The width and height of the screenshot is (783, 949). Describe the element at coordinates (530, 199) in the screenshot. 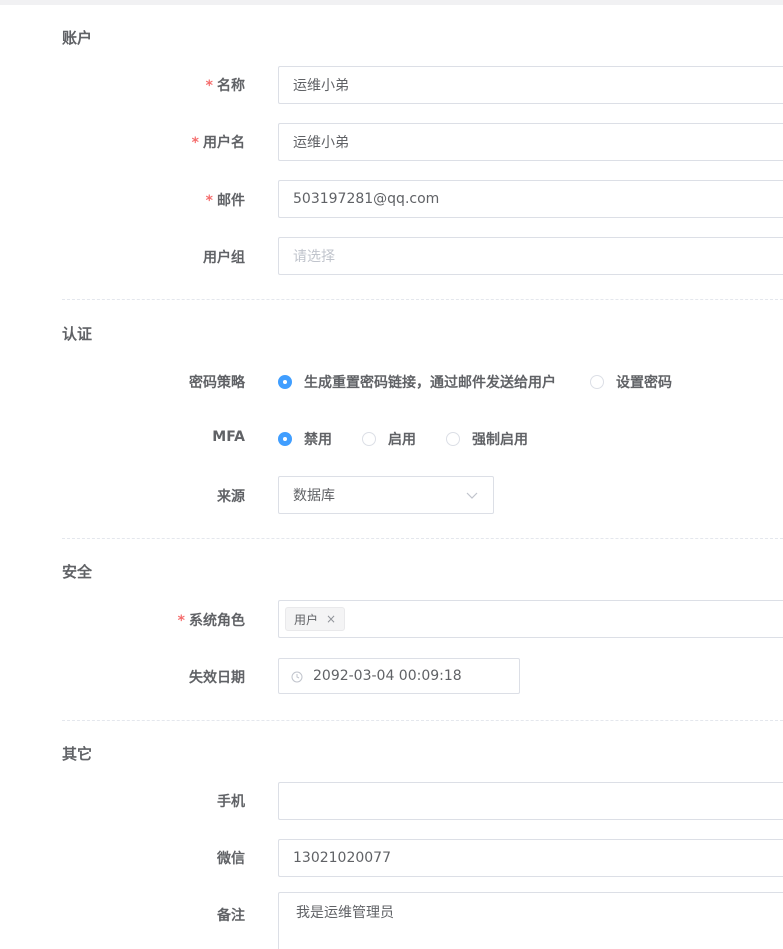

I see `email-input: 503197281@qq.com` at that location.